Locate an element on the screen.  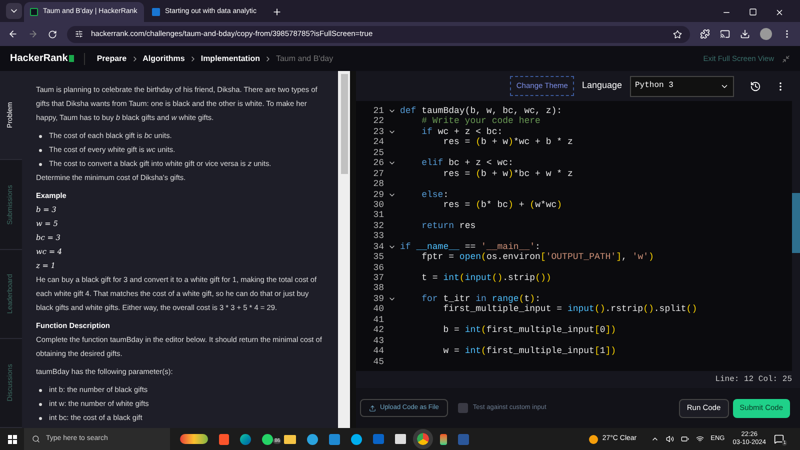
line-number: 33 is located at coordinates (378, 236).